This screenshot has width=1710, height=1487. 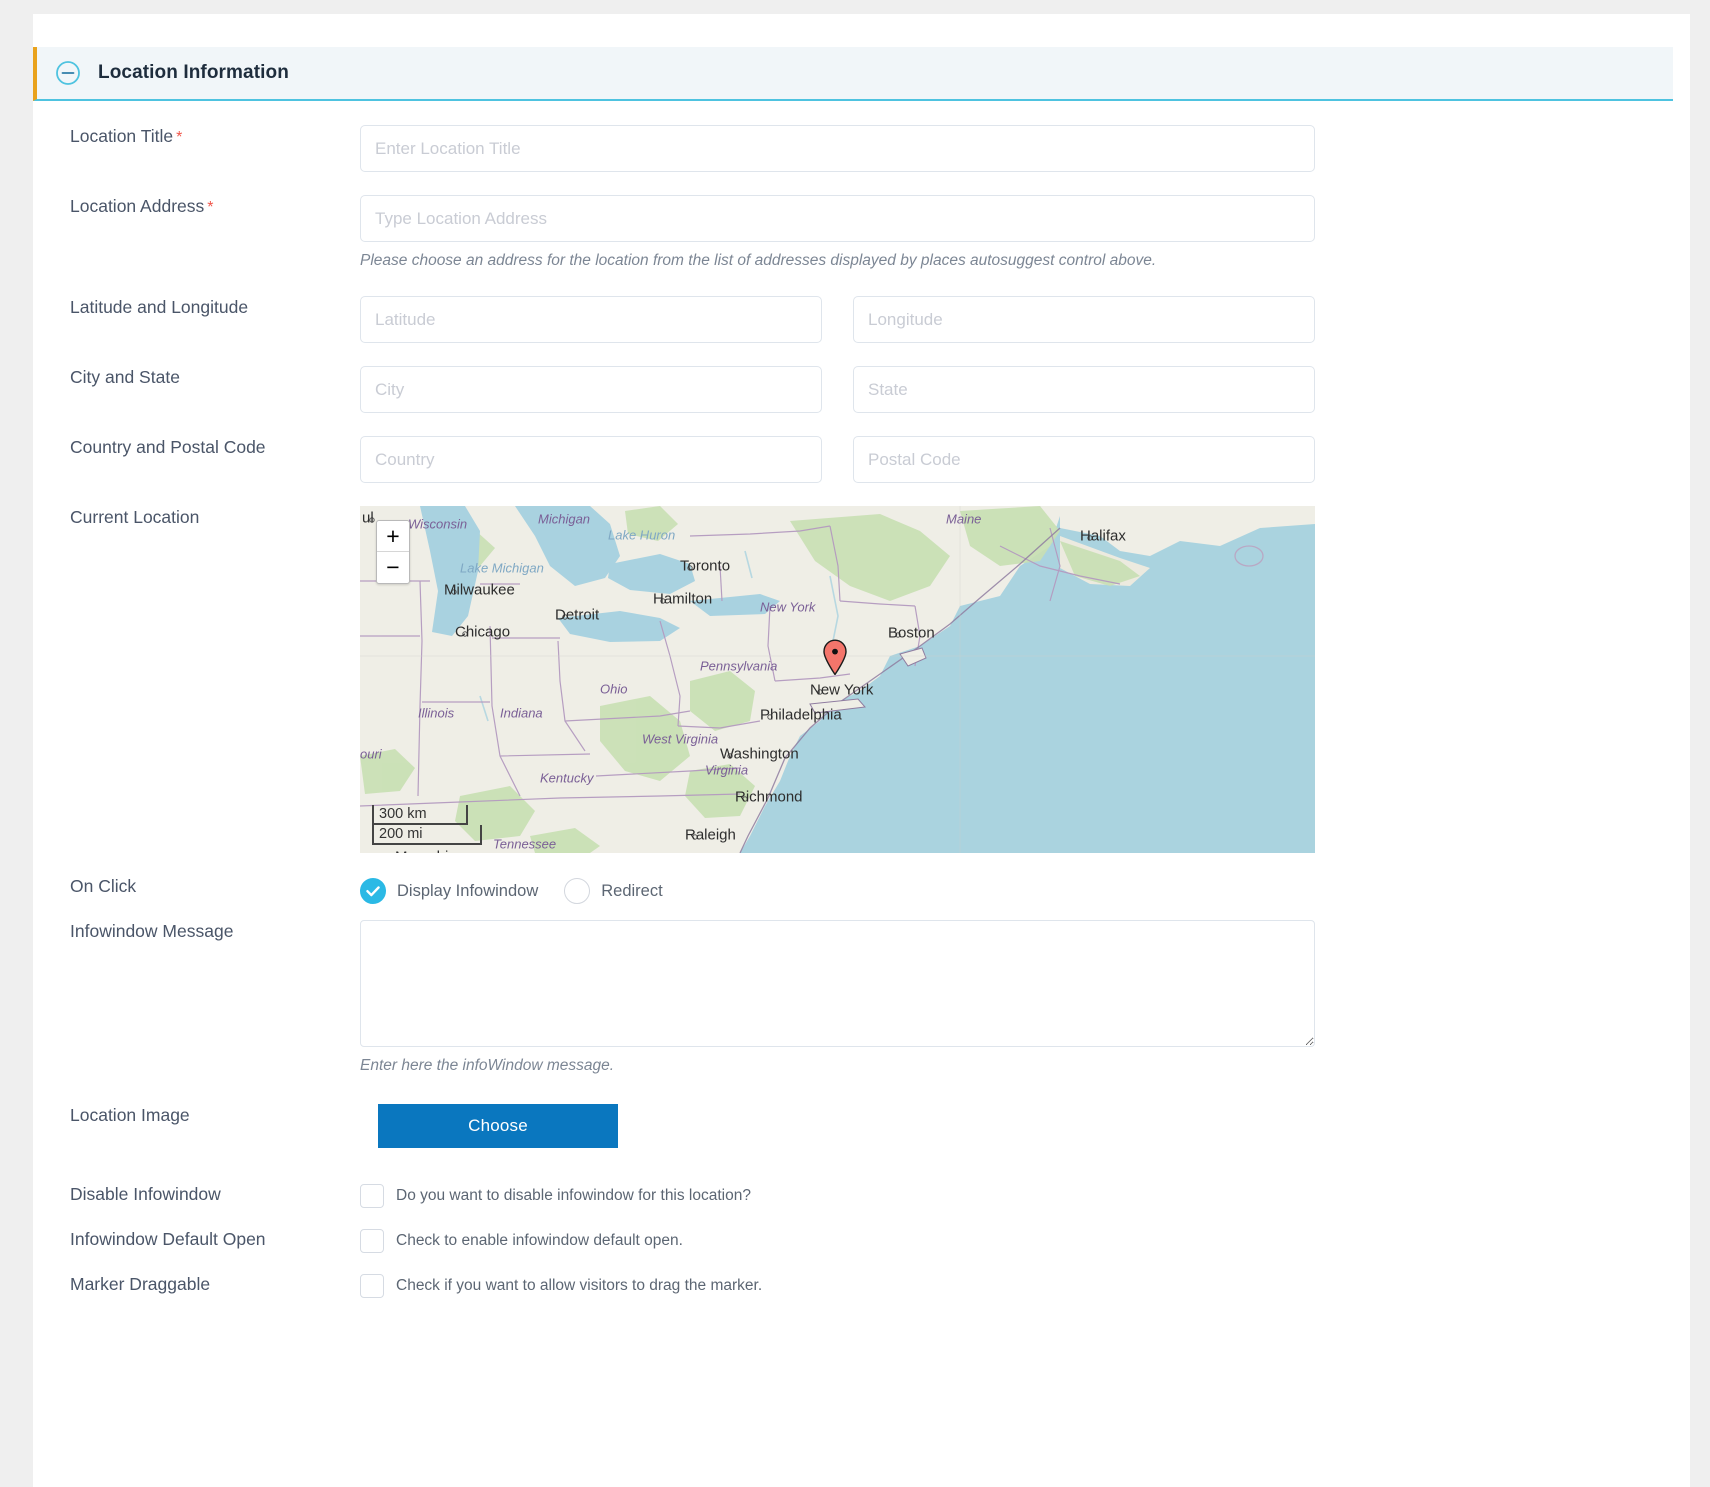 I want to click on control-infowindow-message: Enter here the infoWindow message., so click(x=1035, y=998).